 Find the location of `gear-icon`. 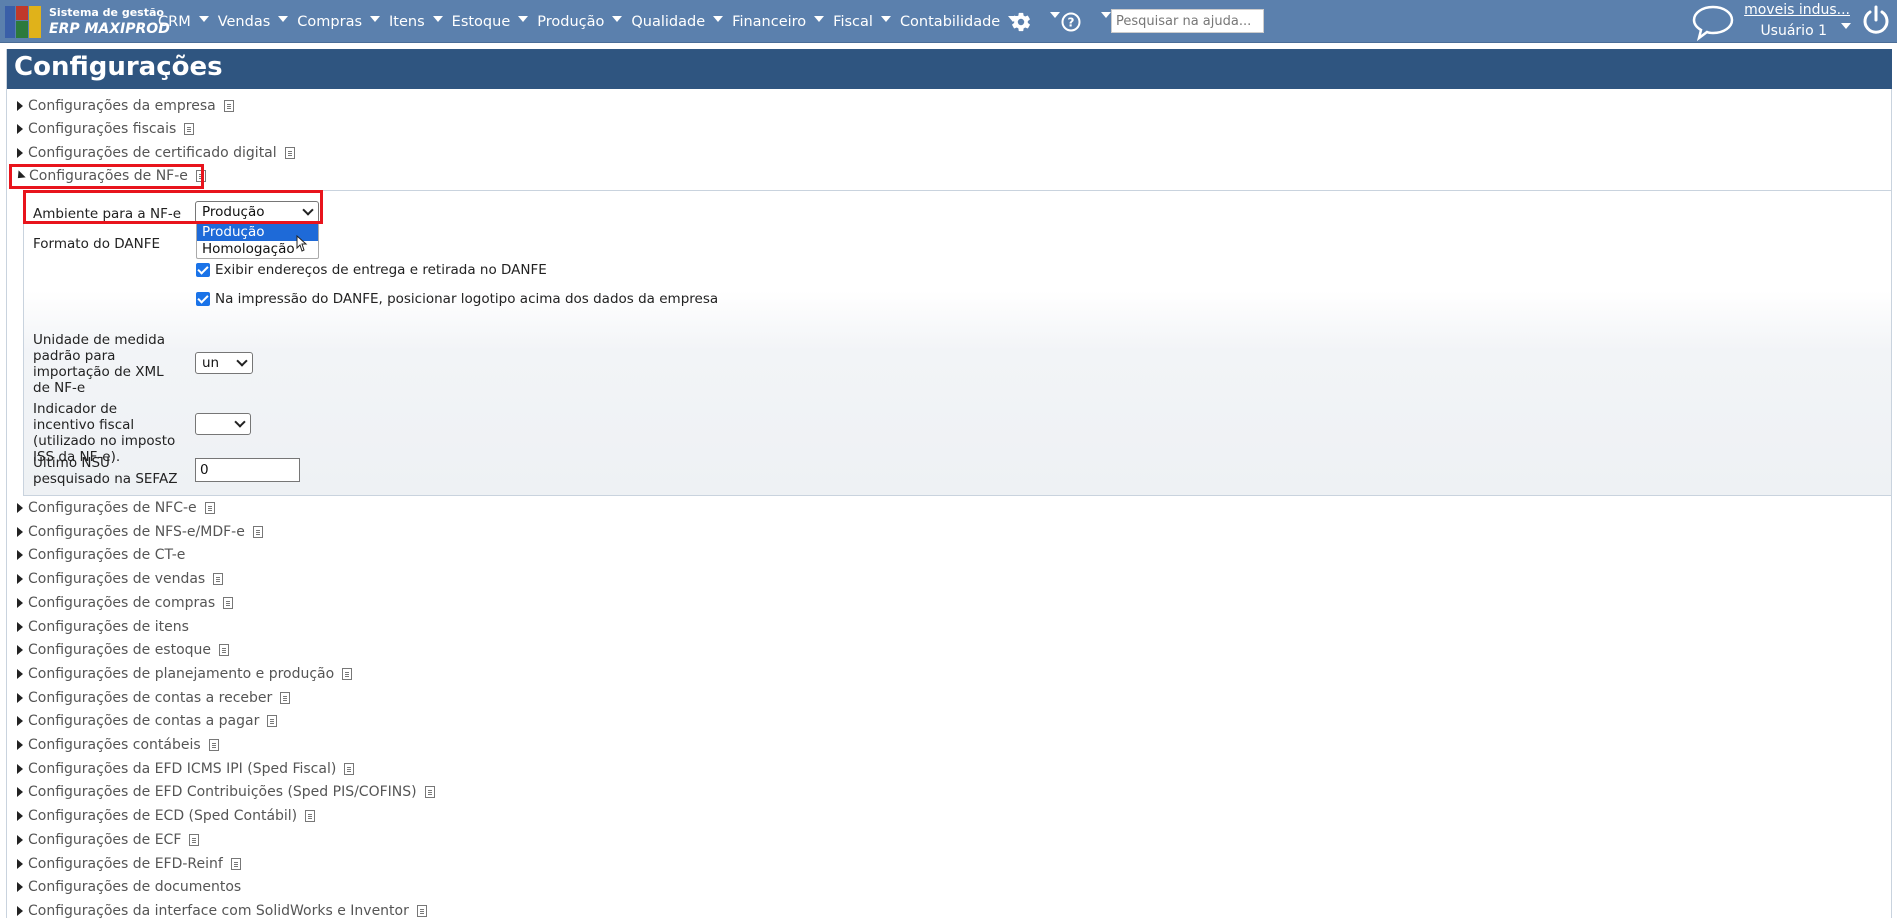

gear-icon is located at coordinates (1021, 22).